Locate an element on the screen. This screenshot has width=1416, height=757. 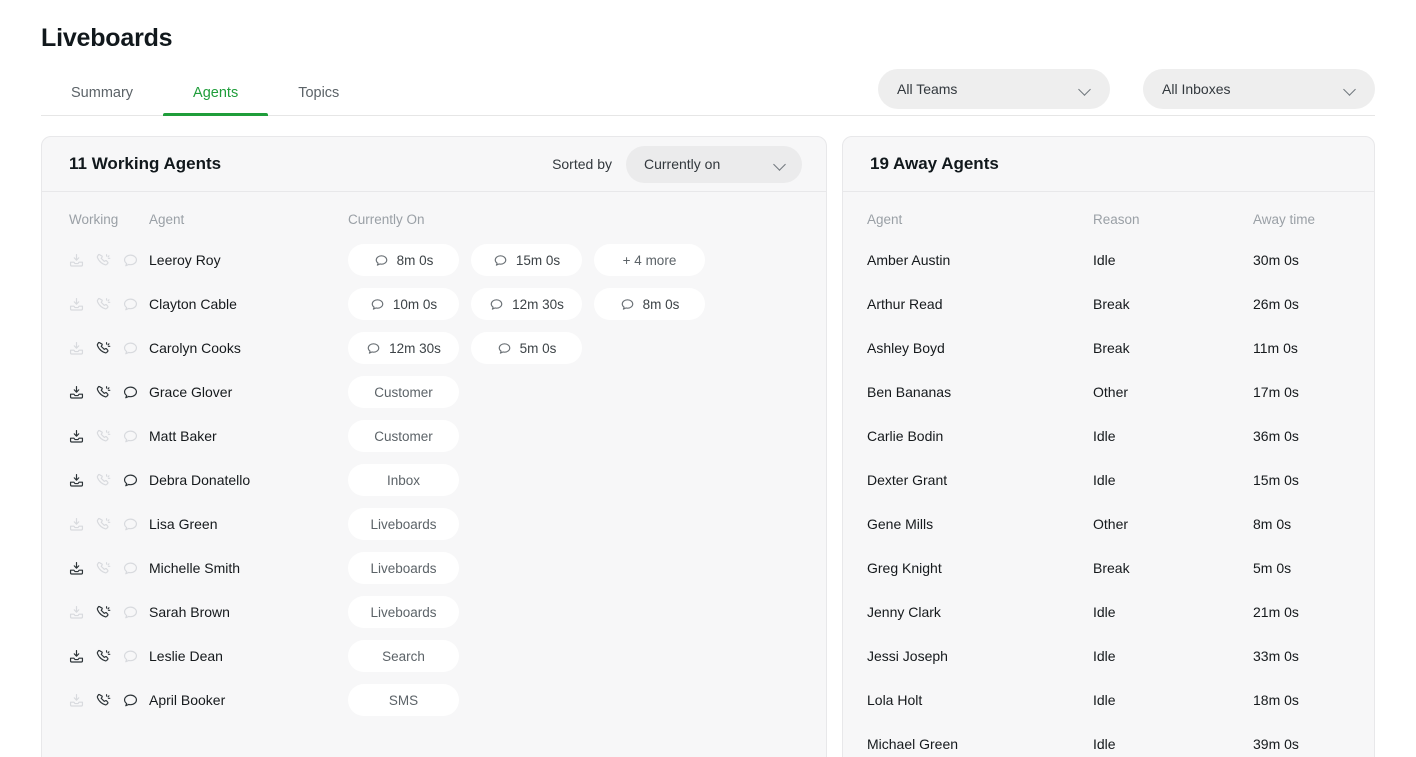
agent-name: Sarah Brown is located at coordinates (189, 612).